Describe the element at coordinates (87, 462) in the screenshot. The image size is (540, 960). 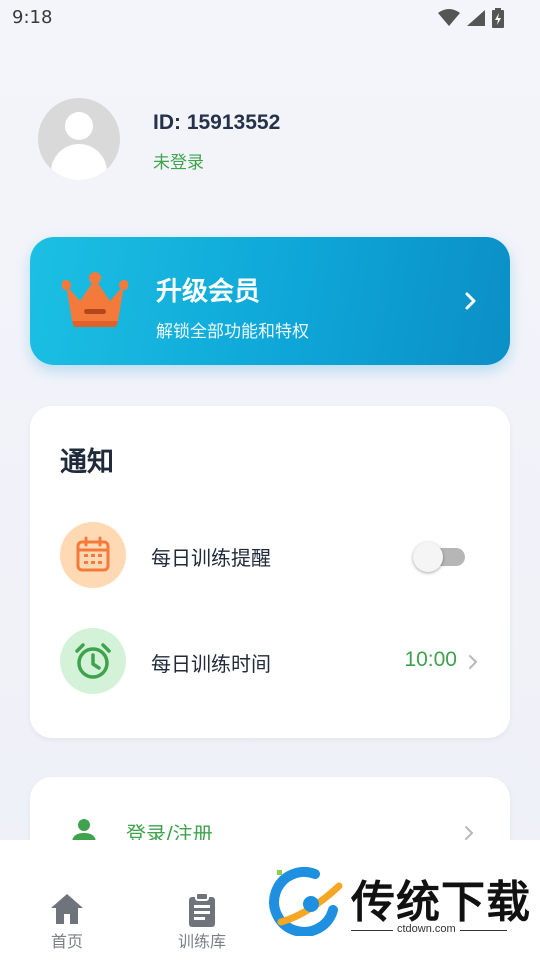
I see `notifications-title: 通知` at that location.